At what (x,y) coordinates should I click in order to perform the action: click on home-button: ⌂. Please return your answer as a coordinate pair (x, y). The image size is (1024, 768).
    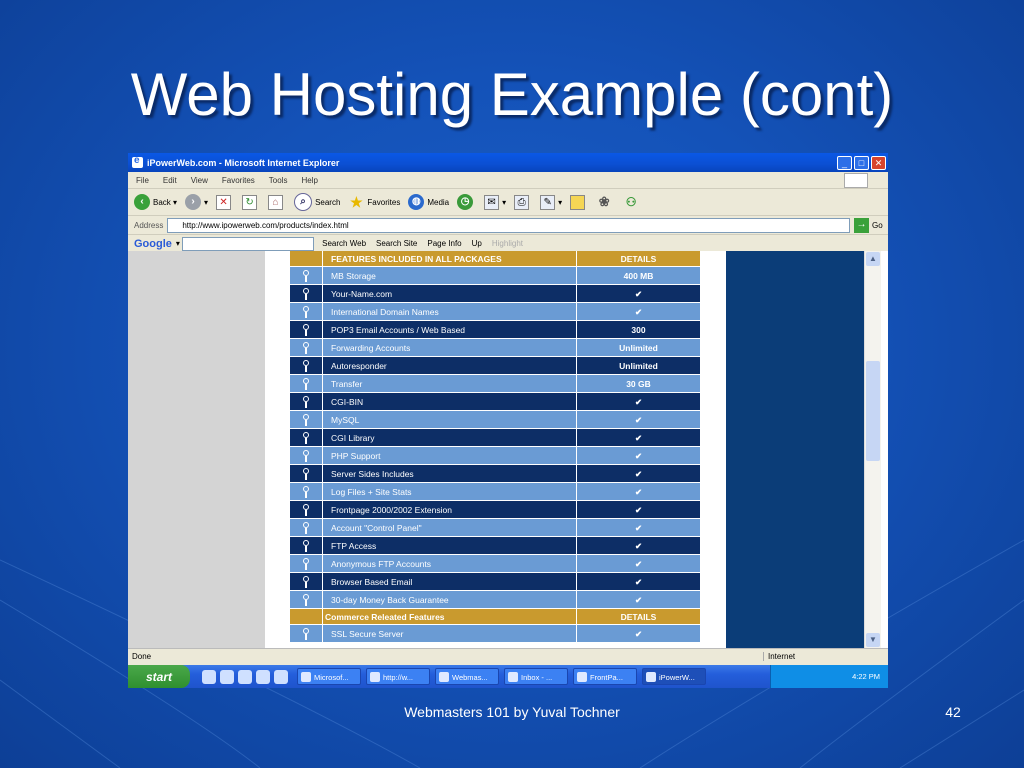
    Looking at the image, I should click on (277, 202).